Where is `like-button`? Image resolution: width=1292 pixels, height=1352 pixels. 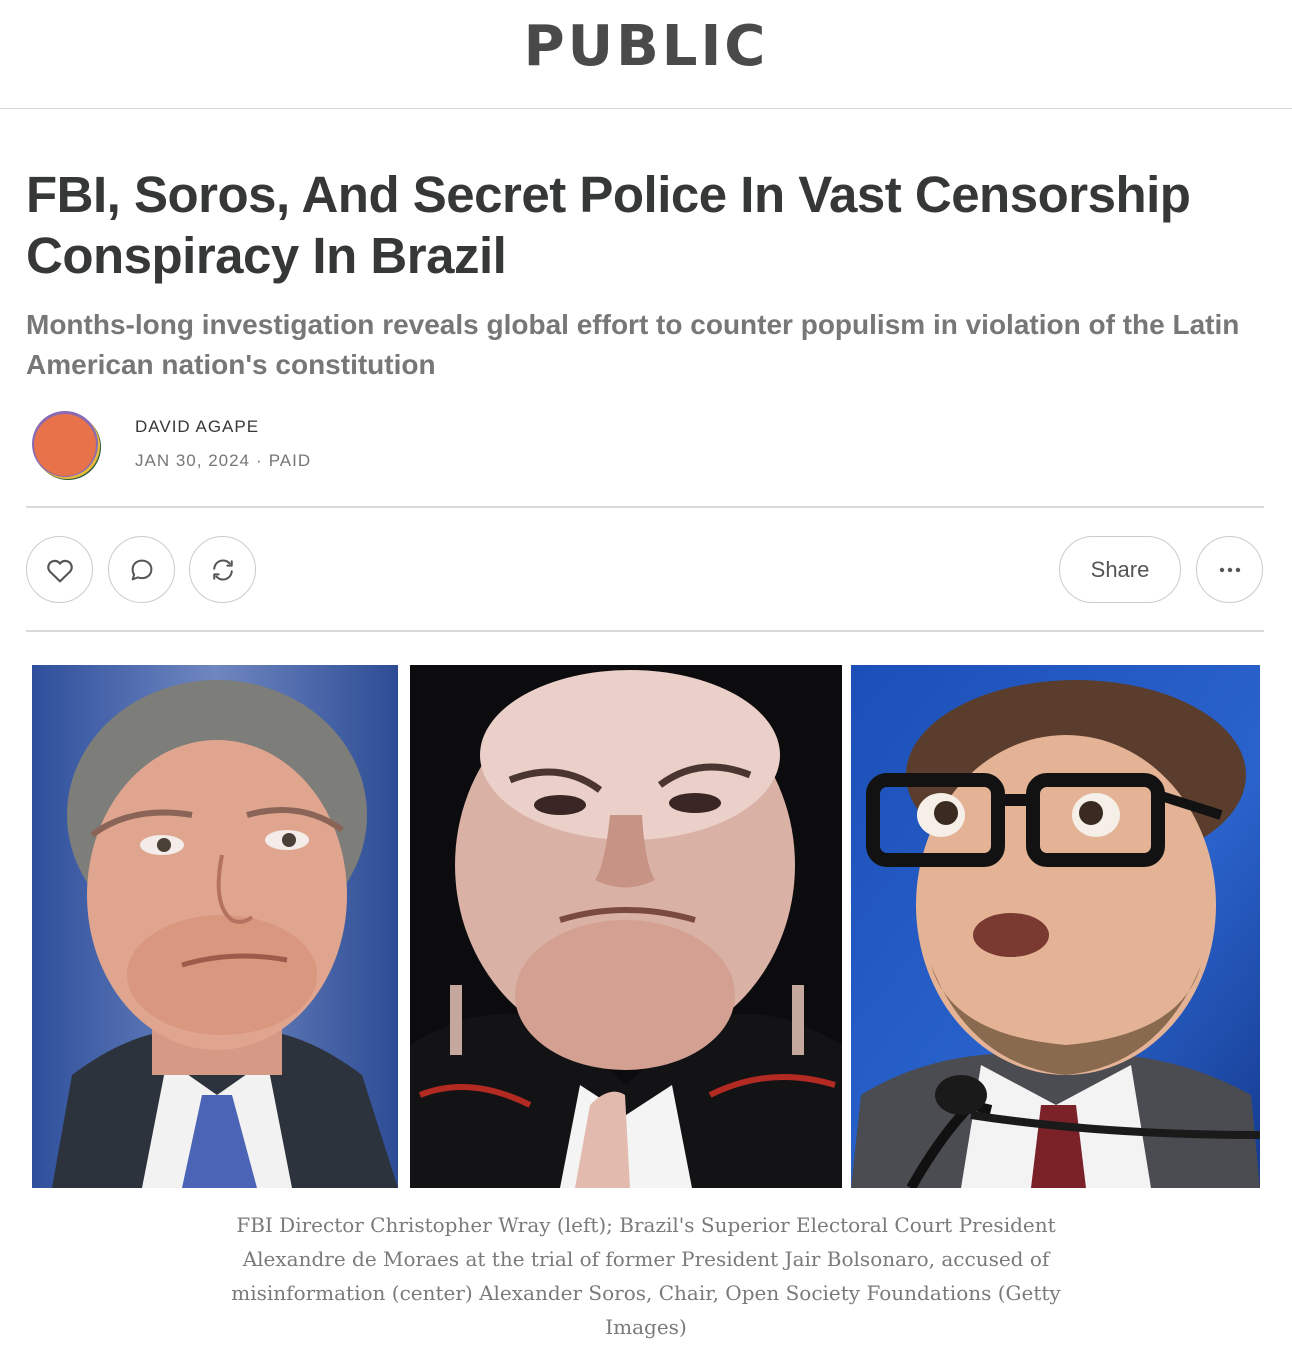 like-button is located at coordinates (59, 569).